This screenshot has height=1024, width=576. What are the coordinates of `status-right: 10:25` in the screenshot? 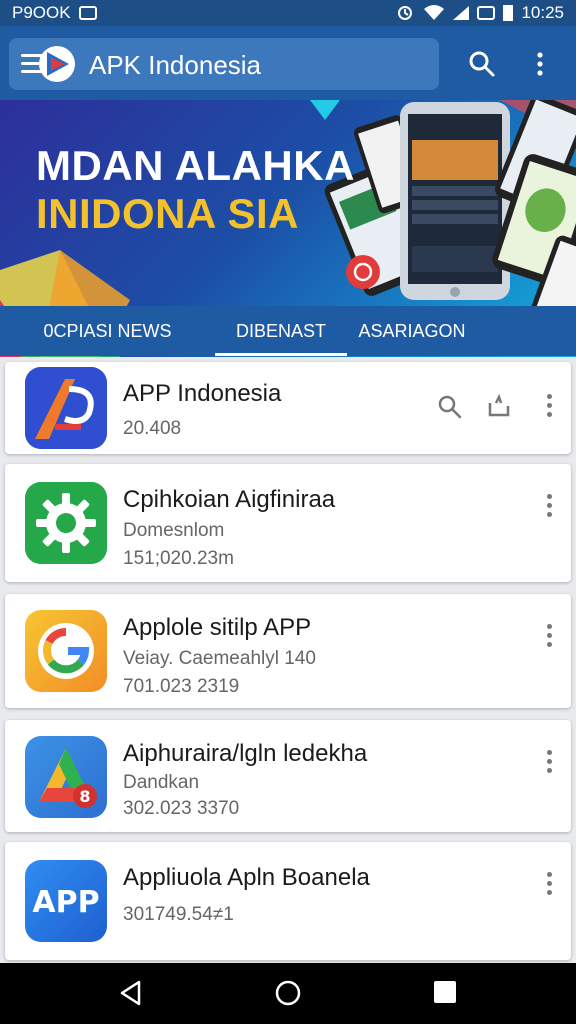 It's located at (479, 13).